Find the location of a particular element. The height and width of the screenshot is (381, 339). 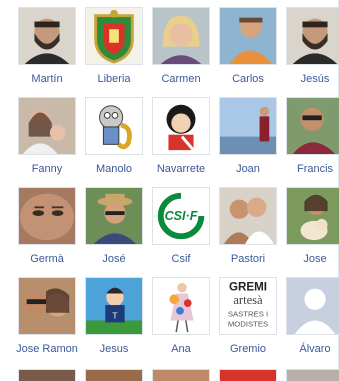

friend-tile: Manolo is located at coordinates (114, 142).